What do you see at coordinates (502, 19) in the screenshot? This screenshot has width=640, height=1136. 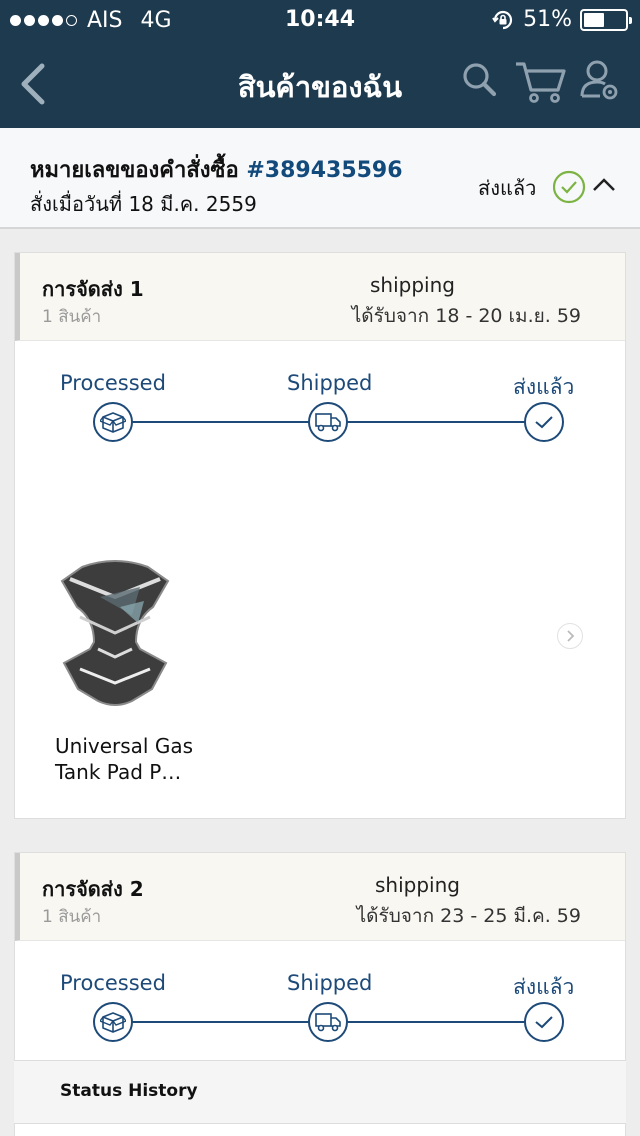 I see `rotation-lock-icon` at bounding box center [502, 19].